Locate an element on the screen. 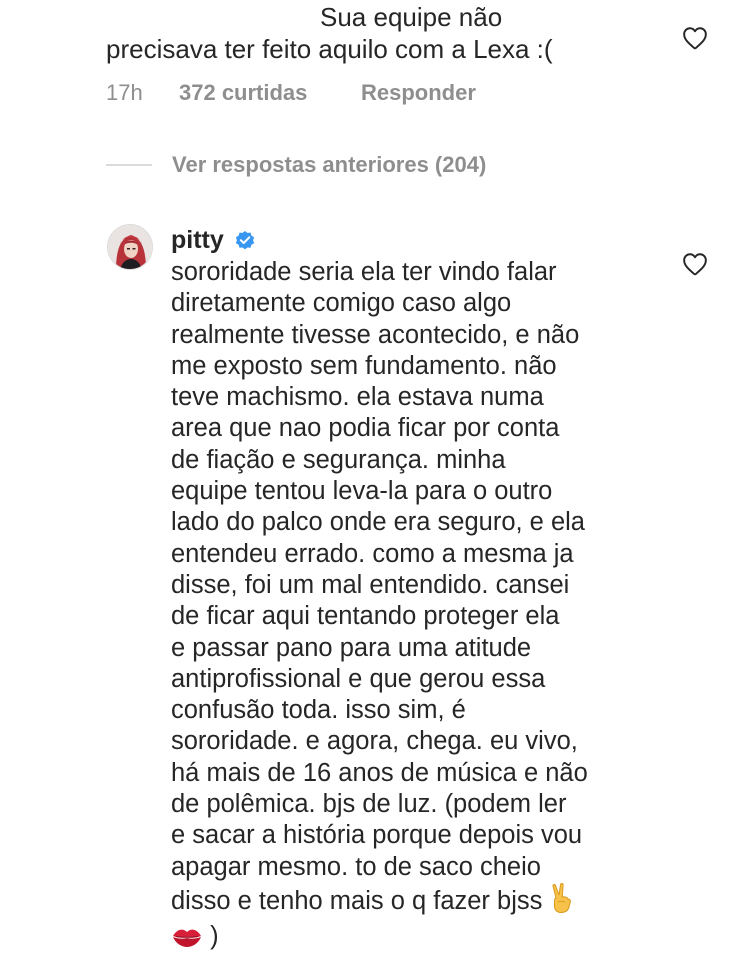 The width and height of the screenshot is (750, 969). reply-text-line: equipe tentou leva-la para o outro is located at coordinates (362, 491).